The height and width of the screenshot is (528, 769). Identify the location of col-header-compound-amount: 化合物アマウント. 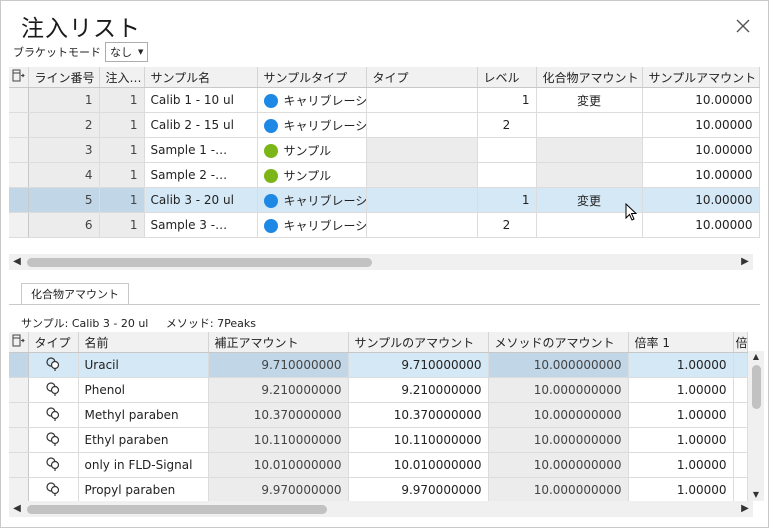
(589, 77).